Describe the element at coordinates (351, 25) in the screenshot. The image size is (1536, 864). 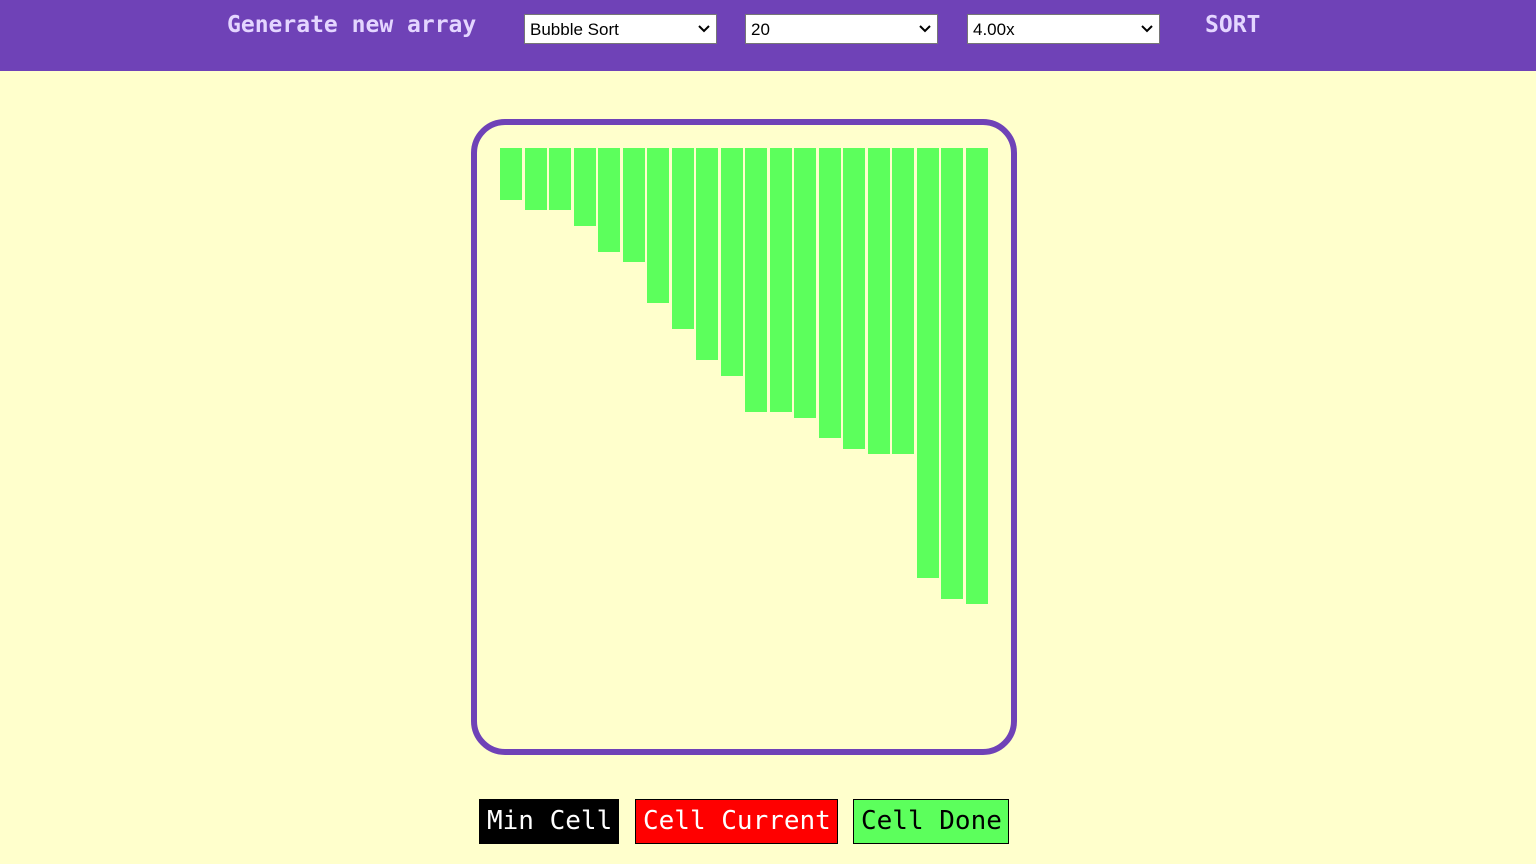
I see `generate-array-button: Generate new array` at that location.